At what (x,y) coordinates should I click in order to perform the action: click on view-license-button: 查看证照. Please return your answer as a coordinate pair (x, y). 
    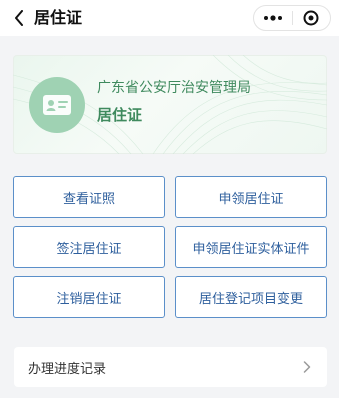
    Looking at the image, I should click on (89, 197).